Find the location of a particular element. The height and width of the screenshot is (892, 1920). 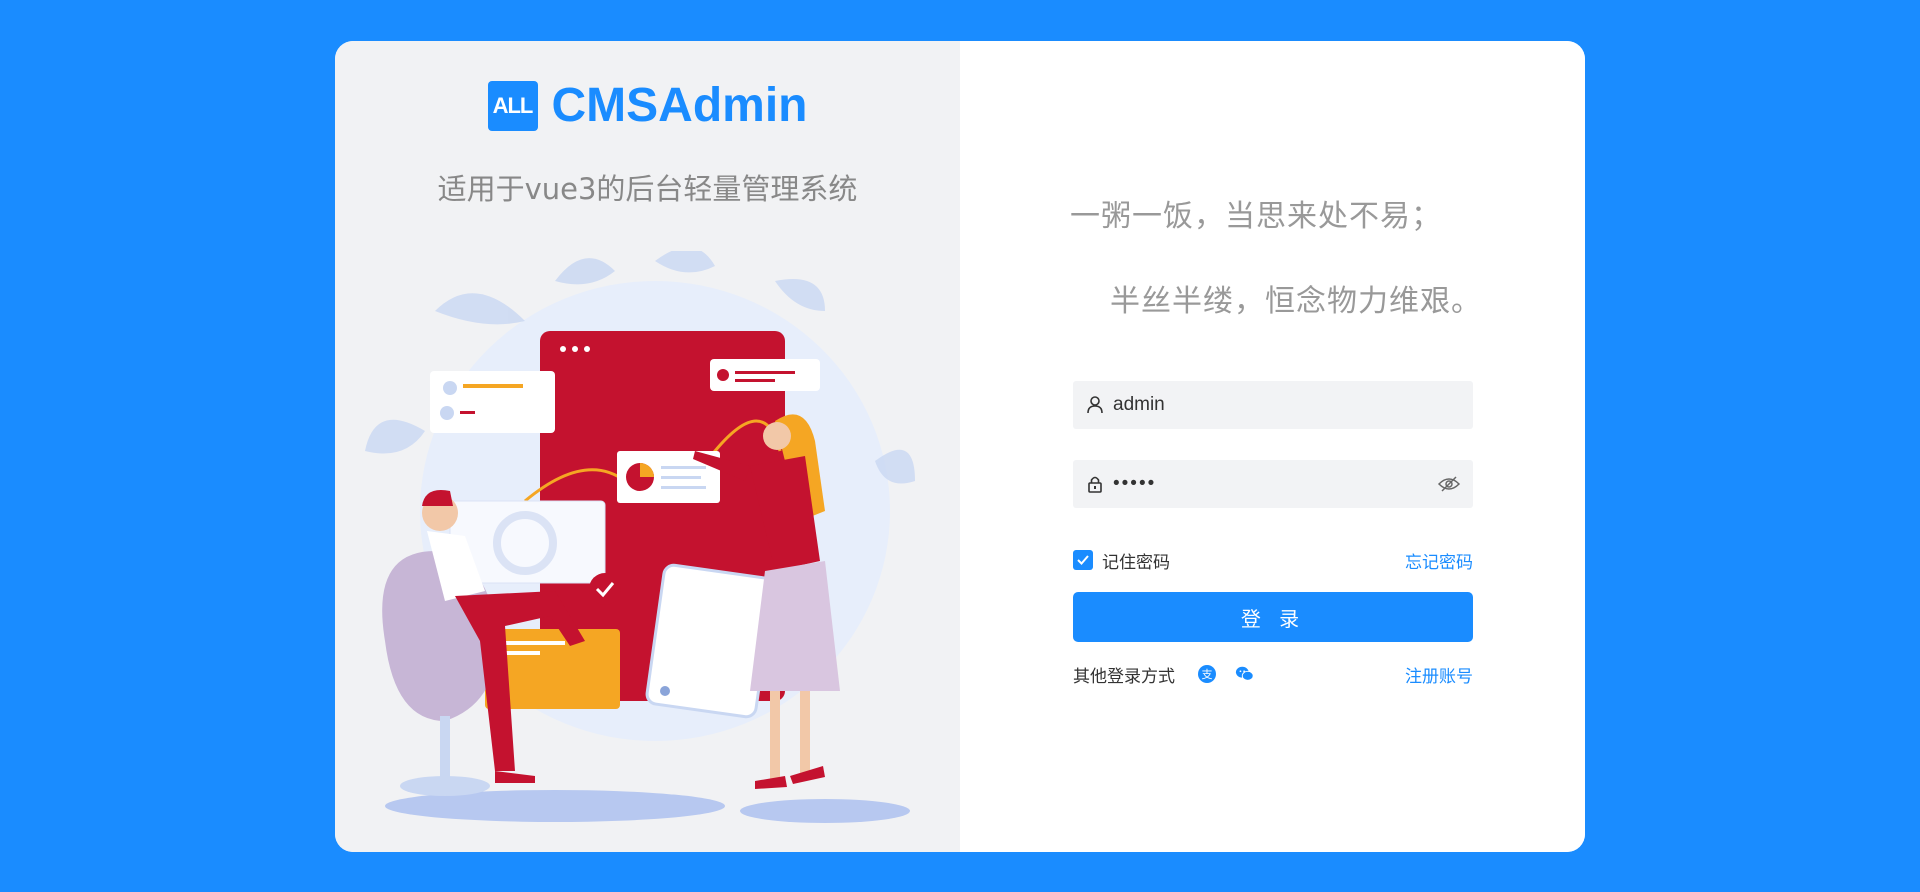

brand-subtitle: 适用于vue3的后台轻量管理系统 is located at coordinates (647, 189).